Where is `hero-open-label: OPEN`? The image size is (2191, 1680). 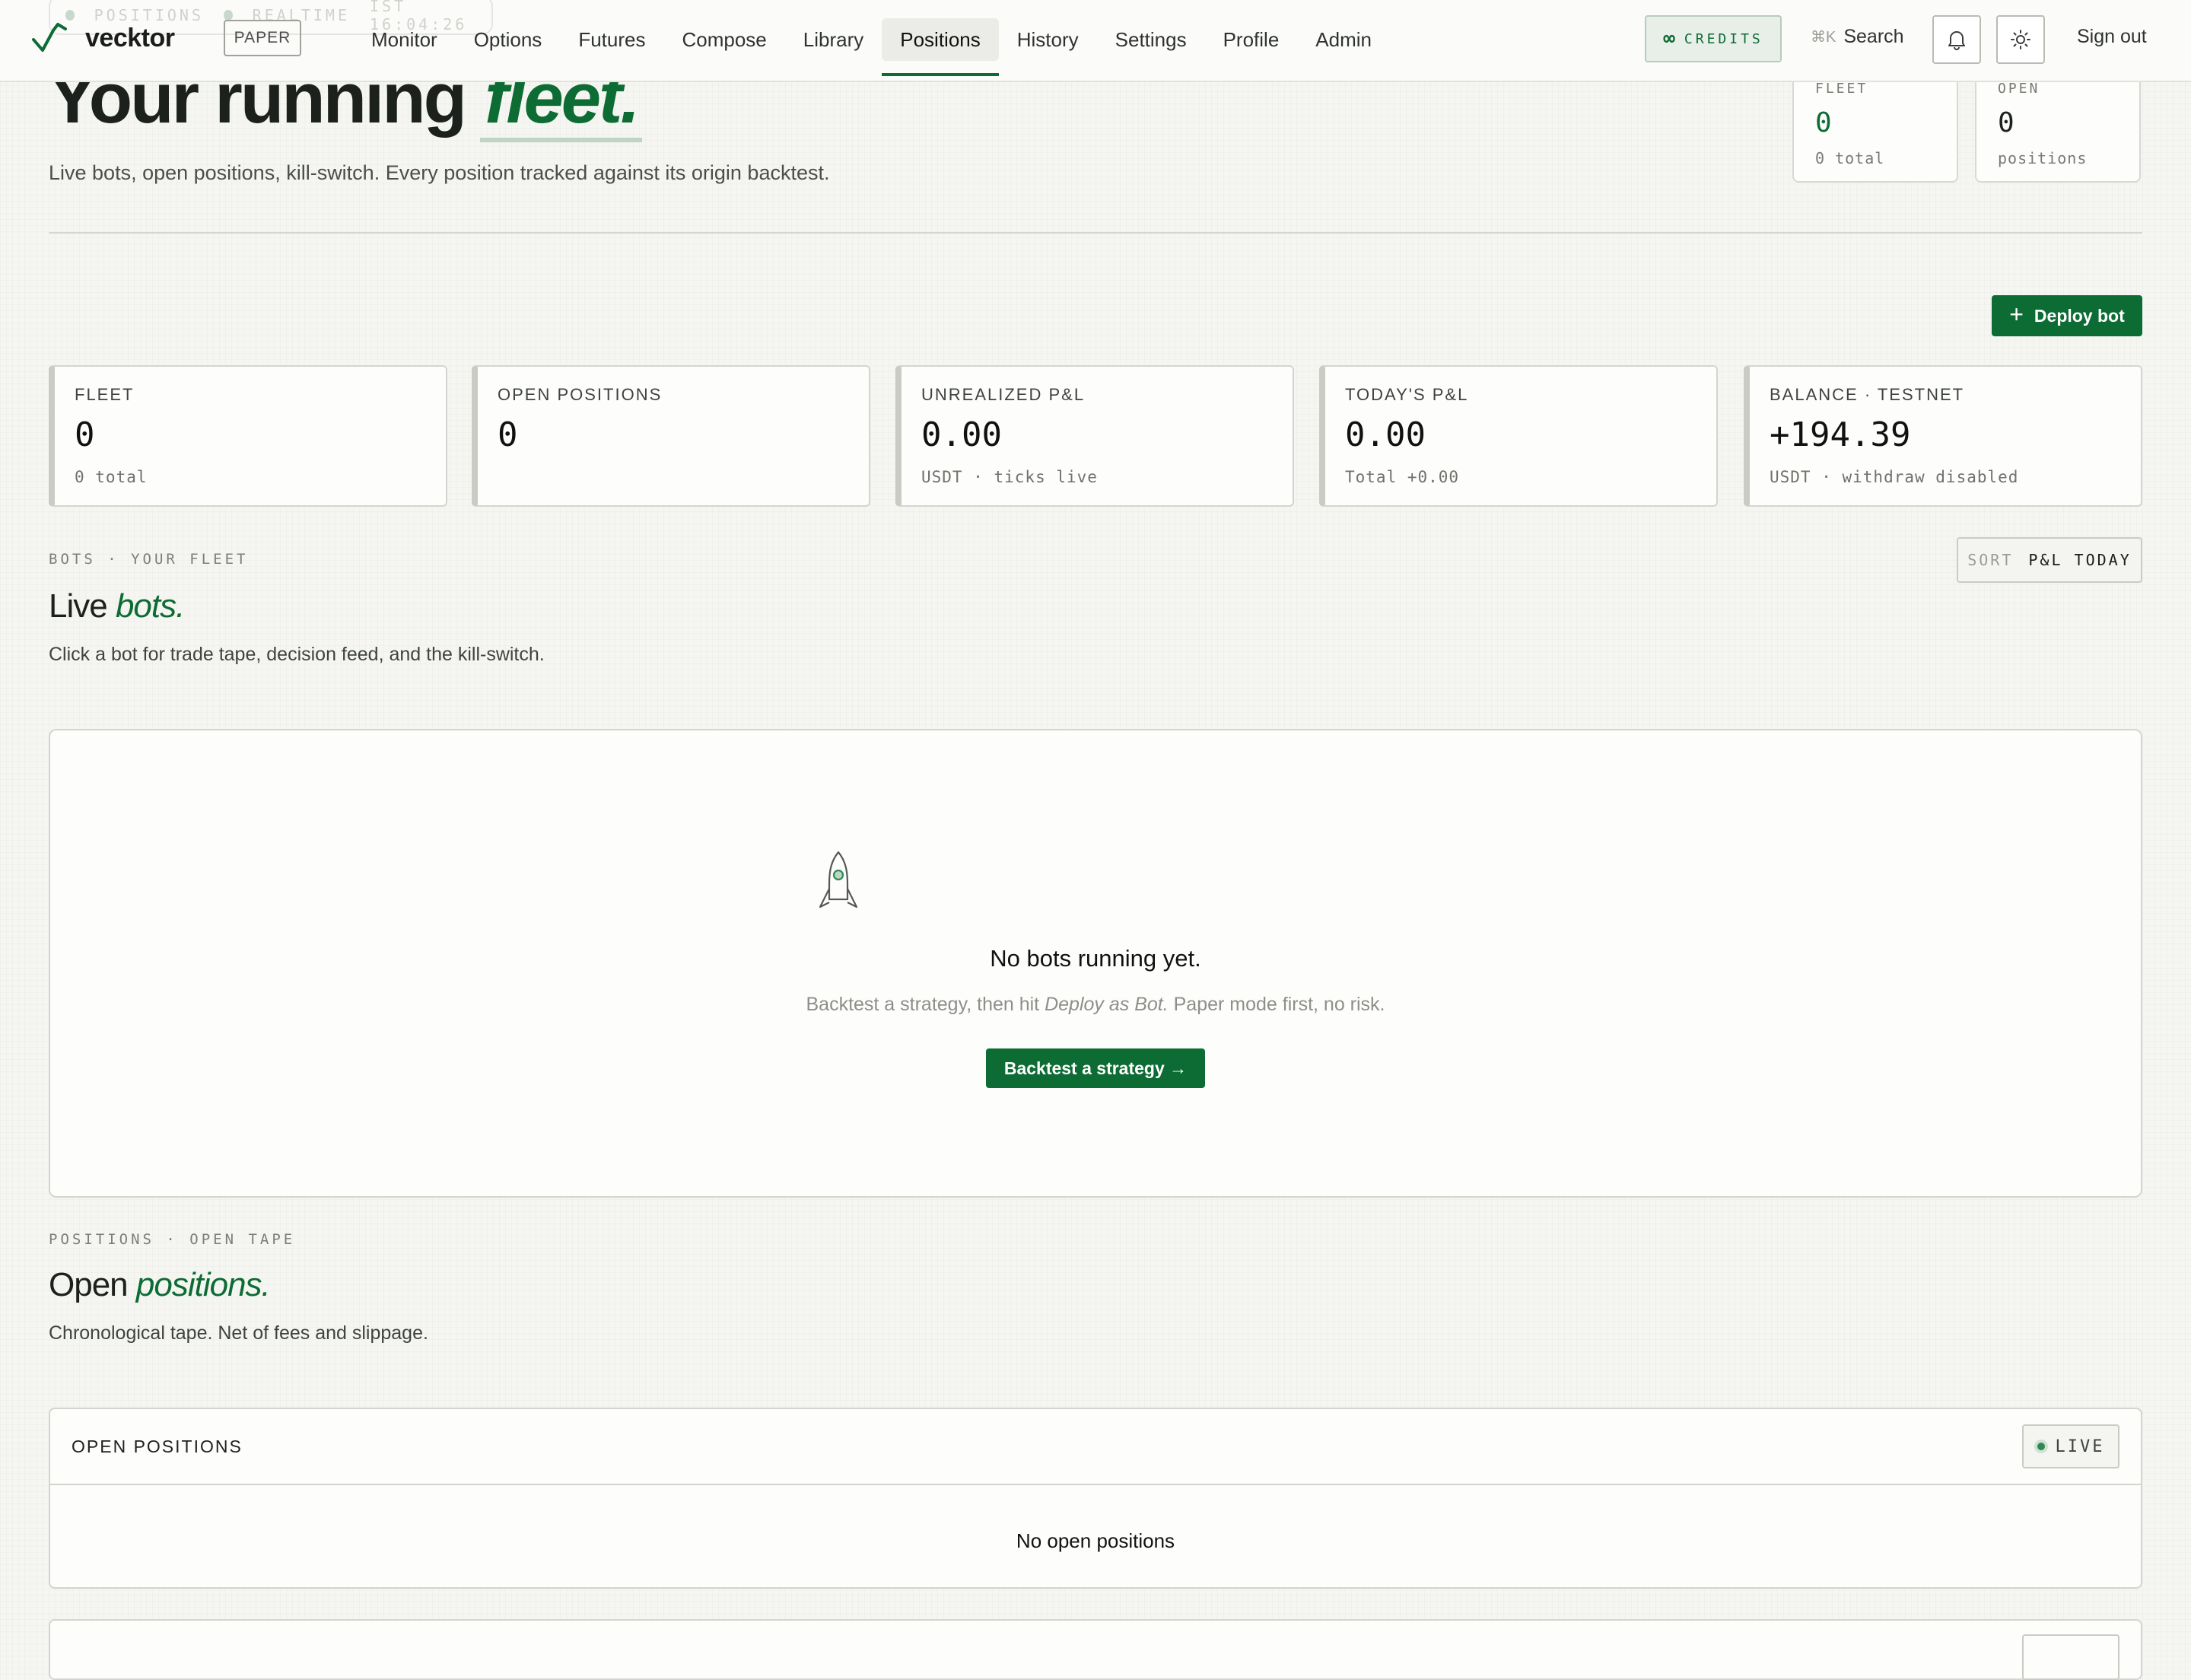
hero-open-label: OPEN is located at coordinates (2019, 89).